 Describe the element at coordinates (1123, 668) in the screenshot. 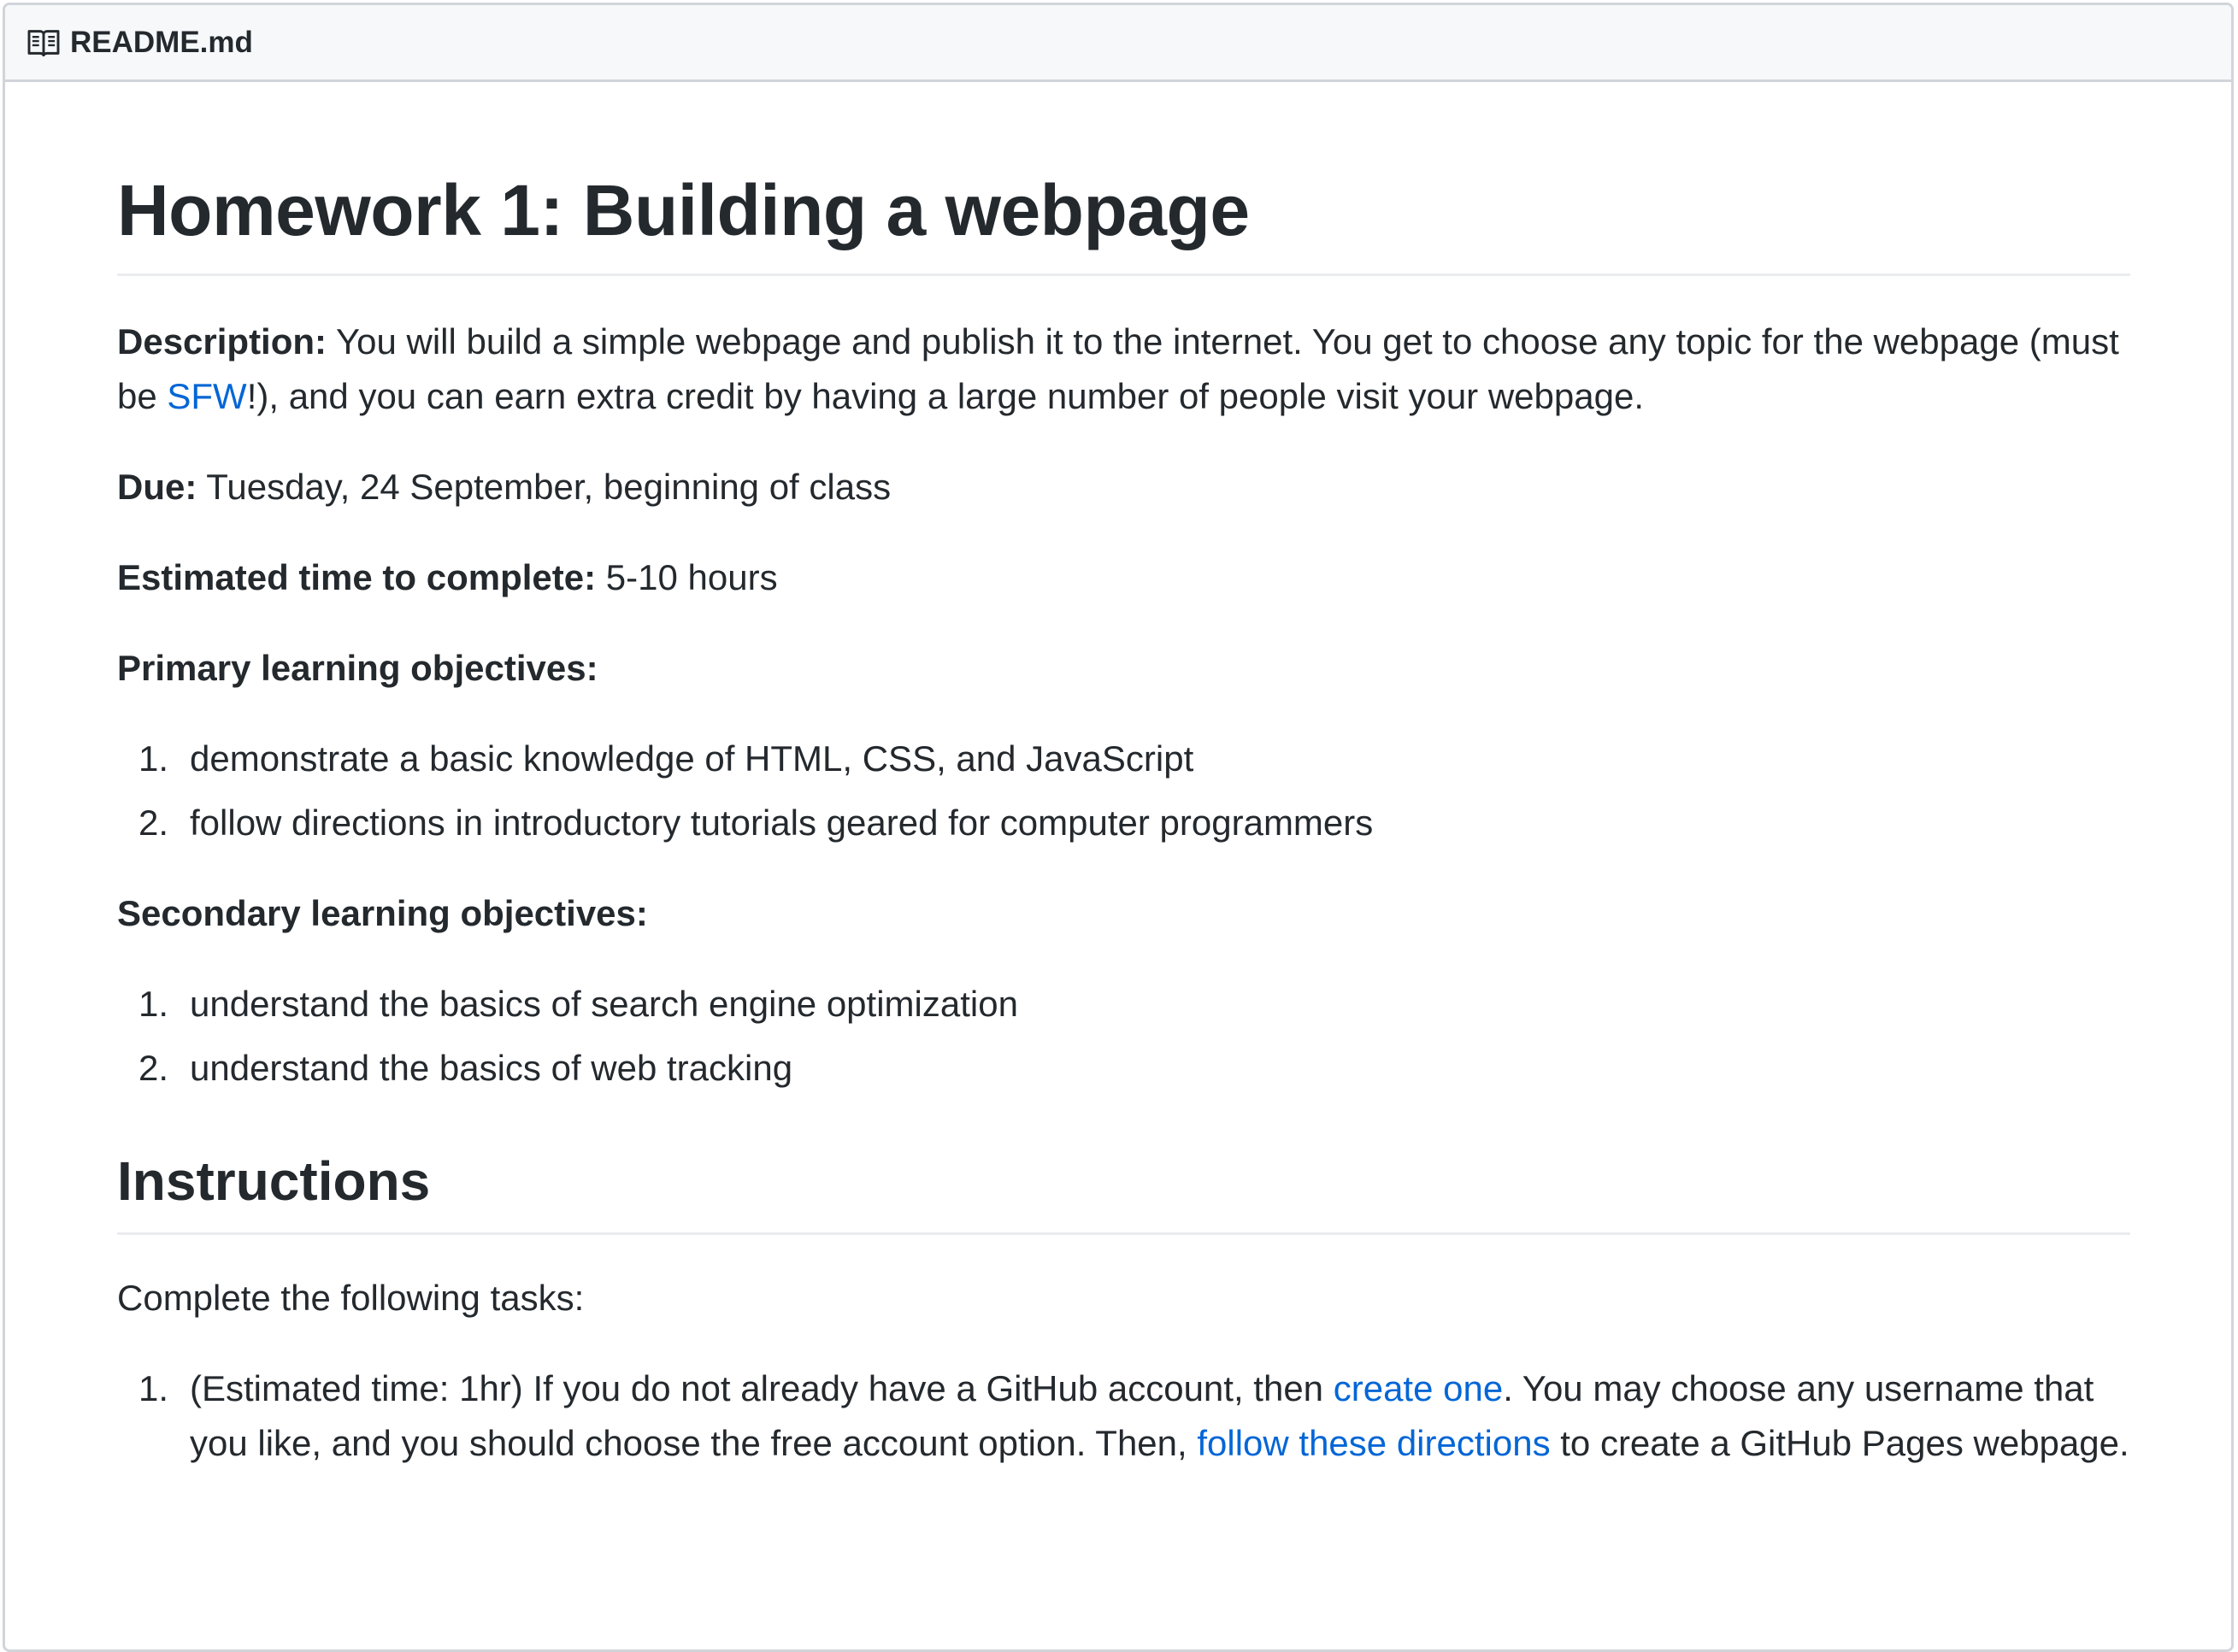

I see `primary-objectives-heading: Primary learning objectives:` at that location.